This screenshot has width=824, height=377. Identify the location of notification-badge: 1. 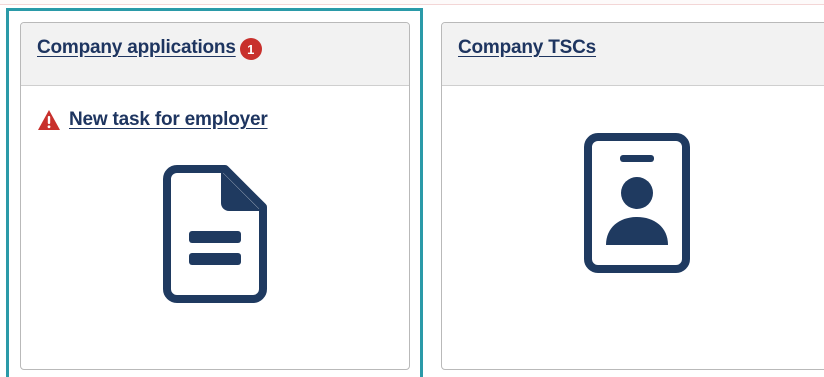
(250, 49).